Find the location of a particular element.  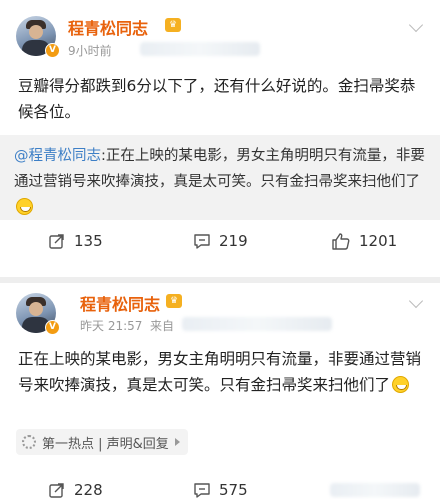

like-button: 1201 is located at coordinates (364, 241).